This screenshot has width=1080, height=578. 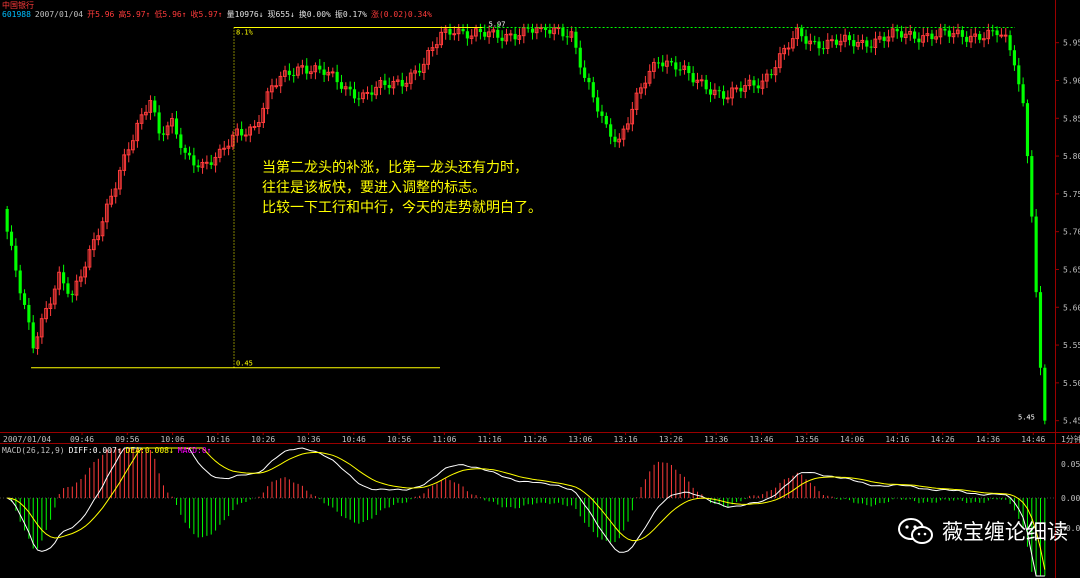 What do you see at coordinates (915, 531) in the screenshot?
I see `wechat-icon` at bounding box center [915, 531].